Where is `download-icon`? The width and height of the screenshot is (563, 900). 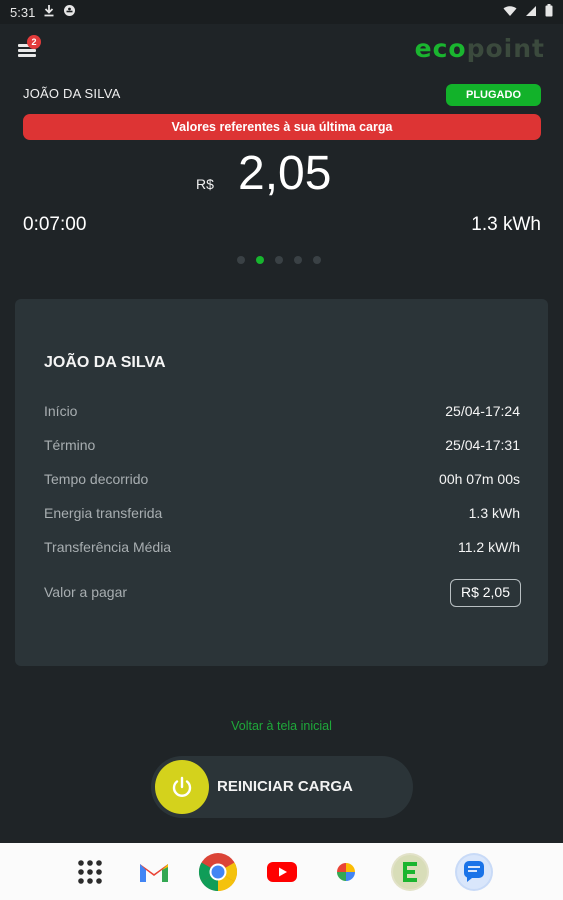 download-icon is located at coordinates (49, 12).